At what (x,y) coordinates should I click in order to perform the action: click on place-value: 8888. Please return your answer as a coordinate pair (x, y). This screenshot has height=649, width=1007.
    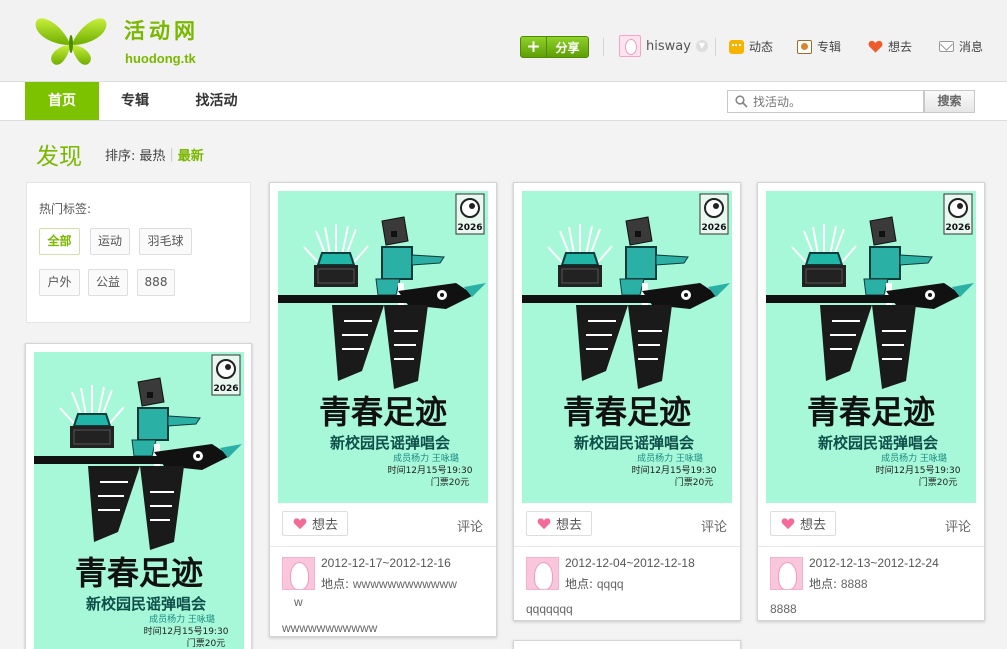
    Looking at the image, I should click on (854, 584).